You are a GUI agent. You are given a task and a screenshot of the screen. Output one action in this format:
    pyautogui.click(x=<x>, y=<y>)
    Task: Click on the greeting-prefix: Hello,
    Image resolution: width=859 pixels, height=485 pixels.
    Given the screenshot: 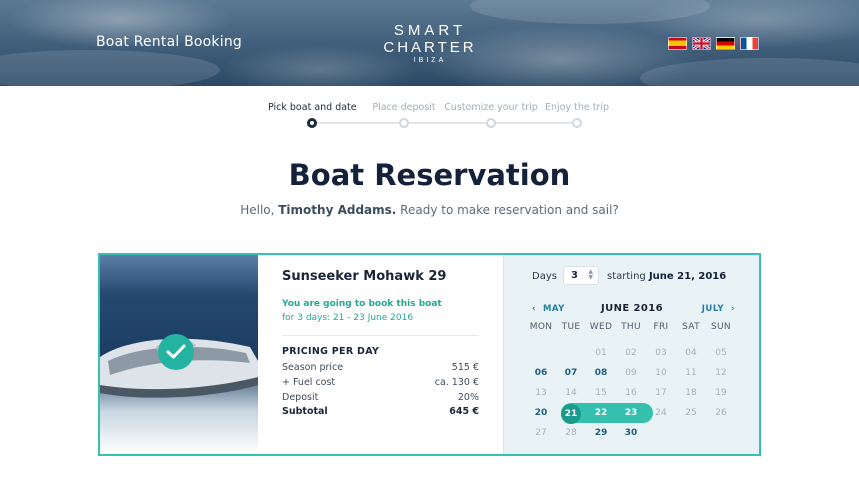 What is the action you would take?
    pyautogui.click(x=259, y=210)
    